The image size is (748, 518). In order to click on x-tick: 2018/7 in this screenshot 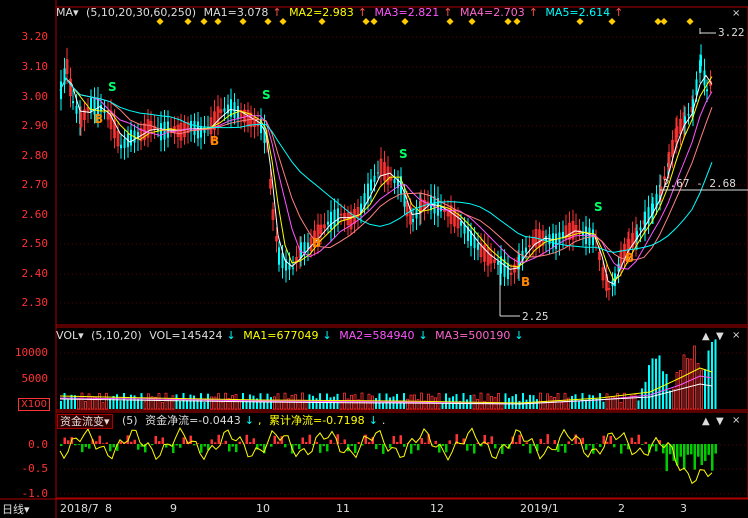, I will do `click(79, 508)`.